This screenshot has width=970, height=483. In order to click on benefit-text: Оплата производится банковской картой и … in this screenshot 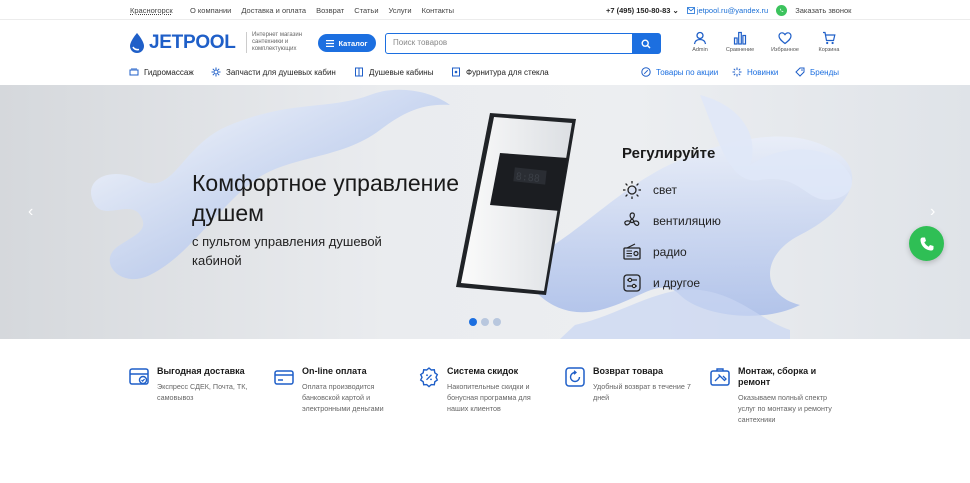, I will do `click(343, 397)`.